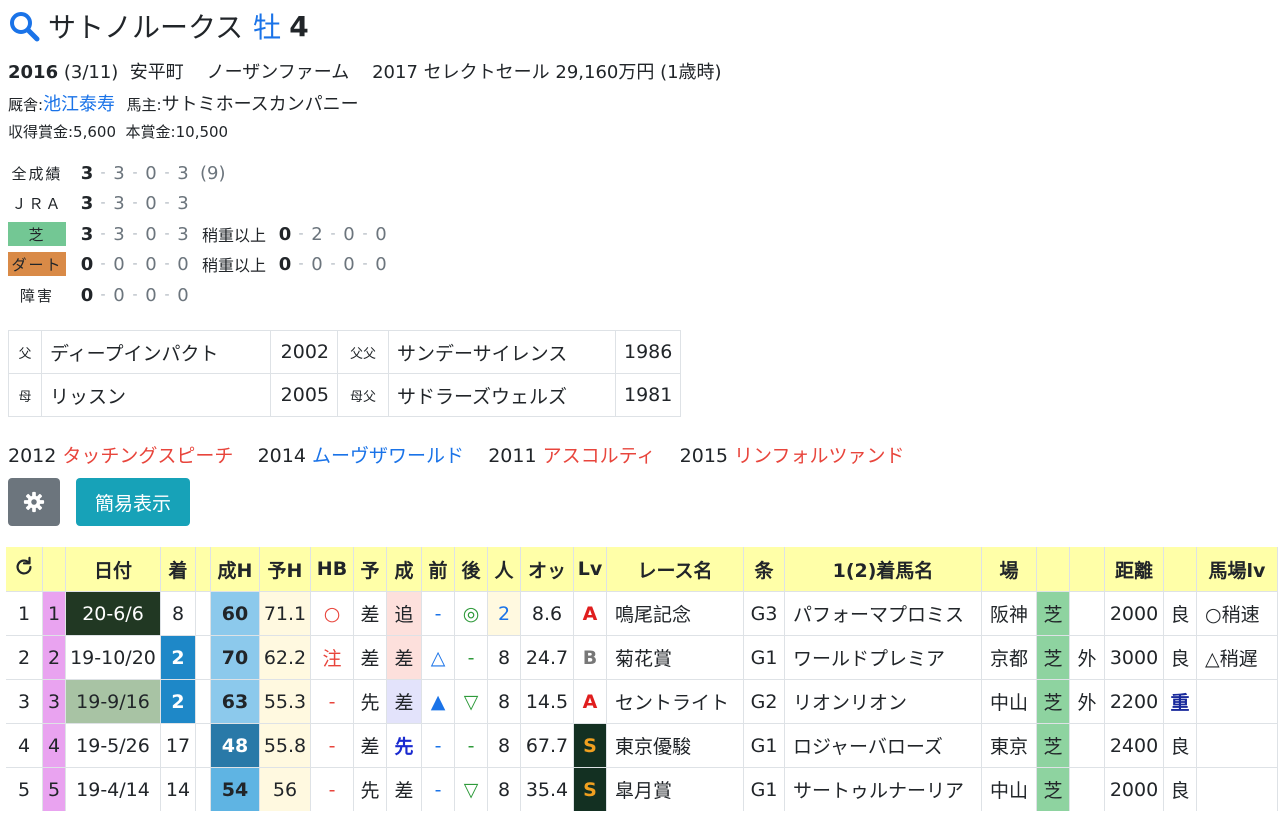  Describe the element at coordinates (79, 104) in the screenshot. I see `trainer-link: 池江泰寿` at that location.